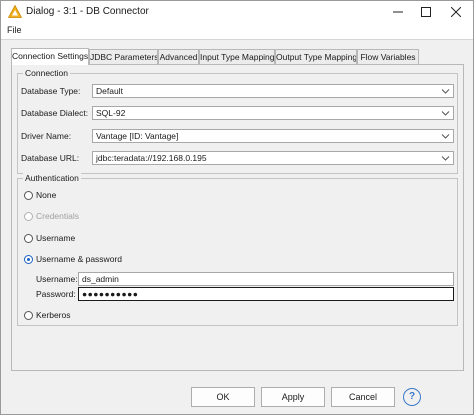 This screenshot has height=415, width=474. What do you see at coordinates (53, 315) in the screenshot?
I see `auth-kerberos-label: Kerberos` at bounding box center [53, 315].